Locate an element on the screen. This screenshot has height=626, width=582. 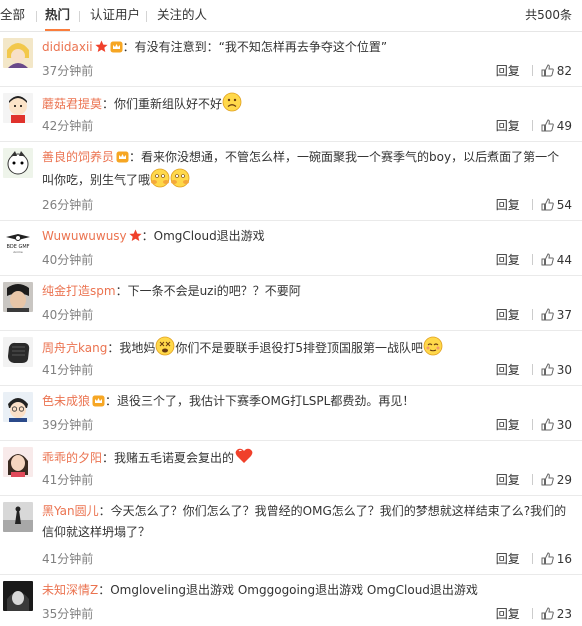
comment-username: 乖乖的夕阳 is located at coordinates (72, 458).